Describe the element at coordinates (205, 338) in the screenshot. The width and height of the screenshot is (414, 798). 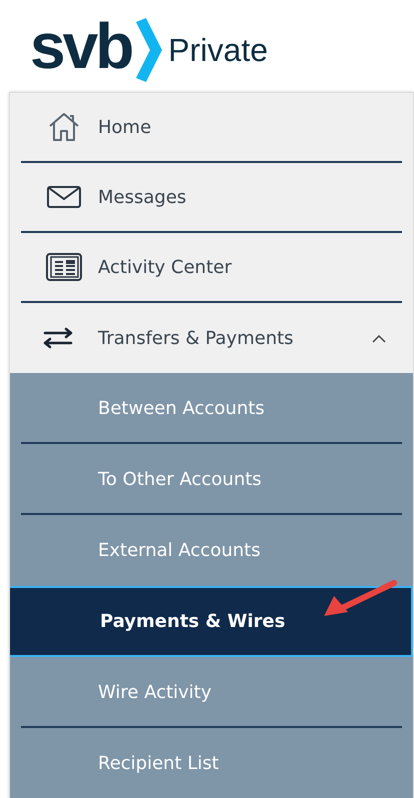
I see `menu-item: Transfers & Payments` at that location.